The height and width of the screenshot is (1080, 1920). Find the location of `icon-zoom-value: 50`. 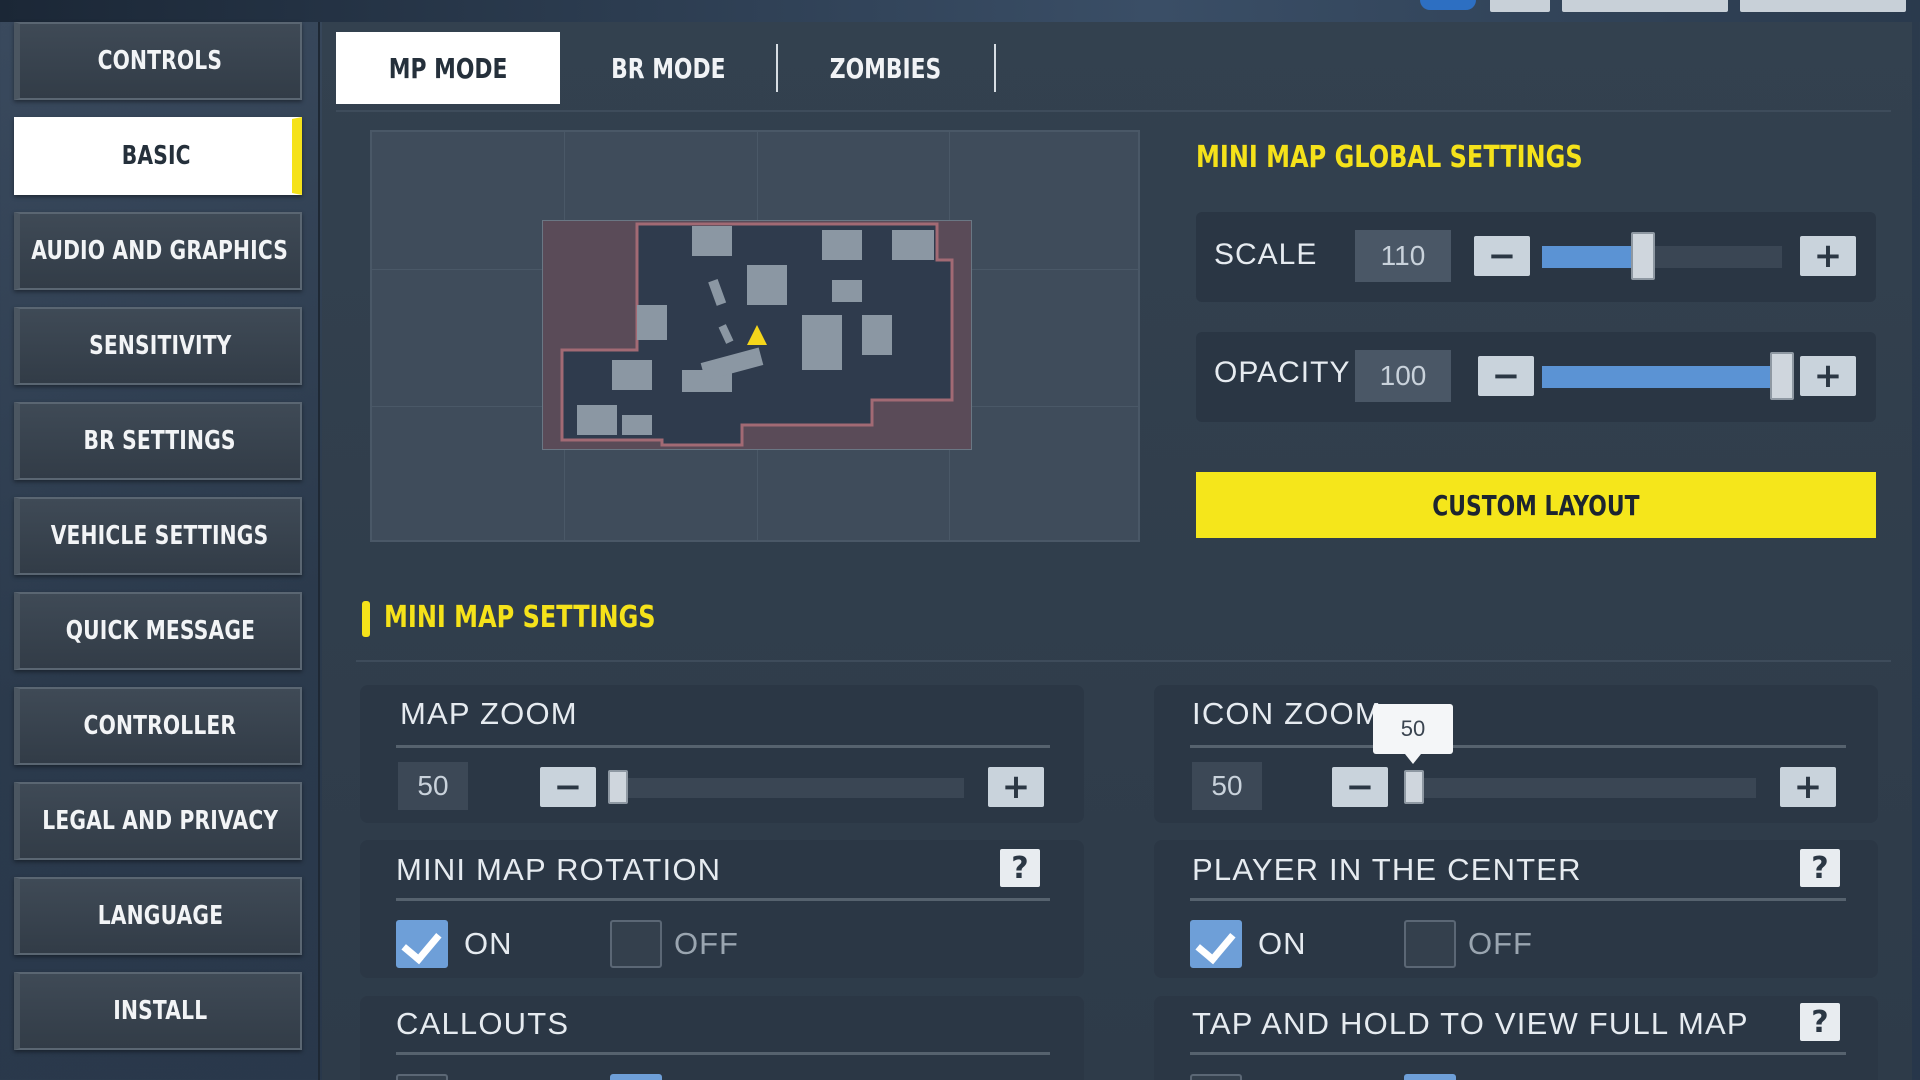

icon-zoom-value: 50 is located at coordinates (1227, 786).